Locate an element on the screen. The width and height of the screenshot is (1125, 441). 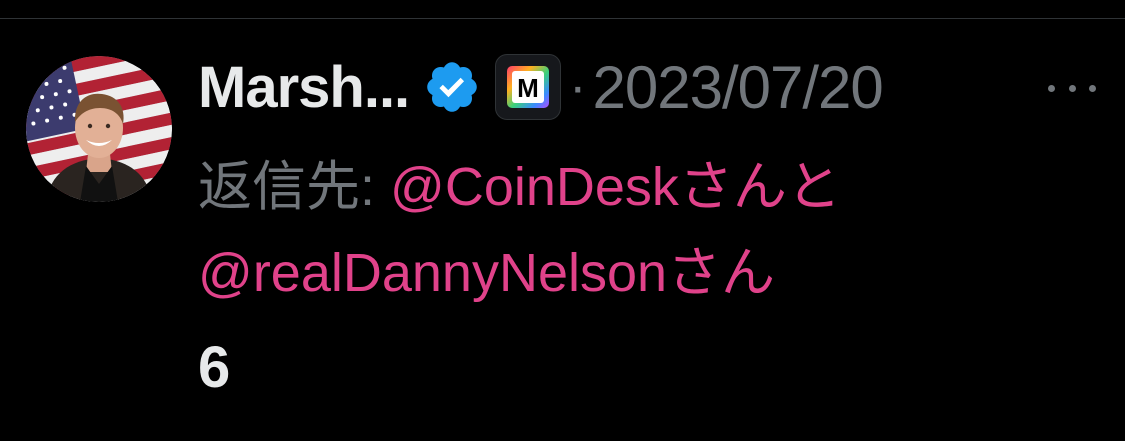
mention-suffix: さんと is located at coordinates (759, 187).